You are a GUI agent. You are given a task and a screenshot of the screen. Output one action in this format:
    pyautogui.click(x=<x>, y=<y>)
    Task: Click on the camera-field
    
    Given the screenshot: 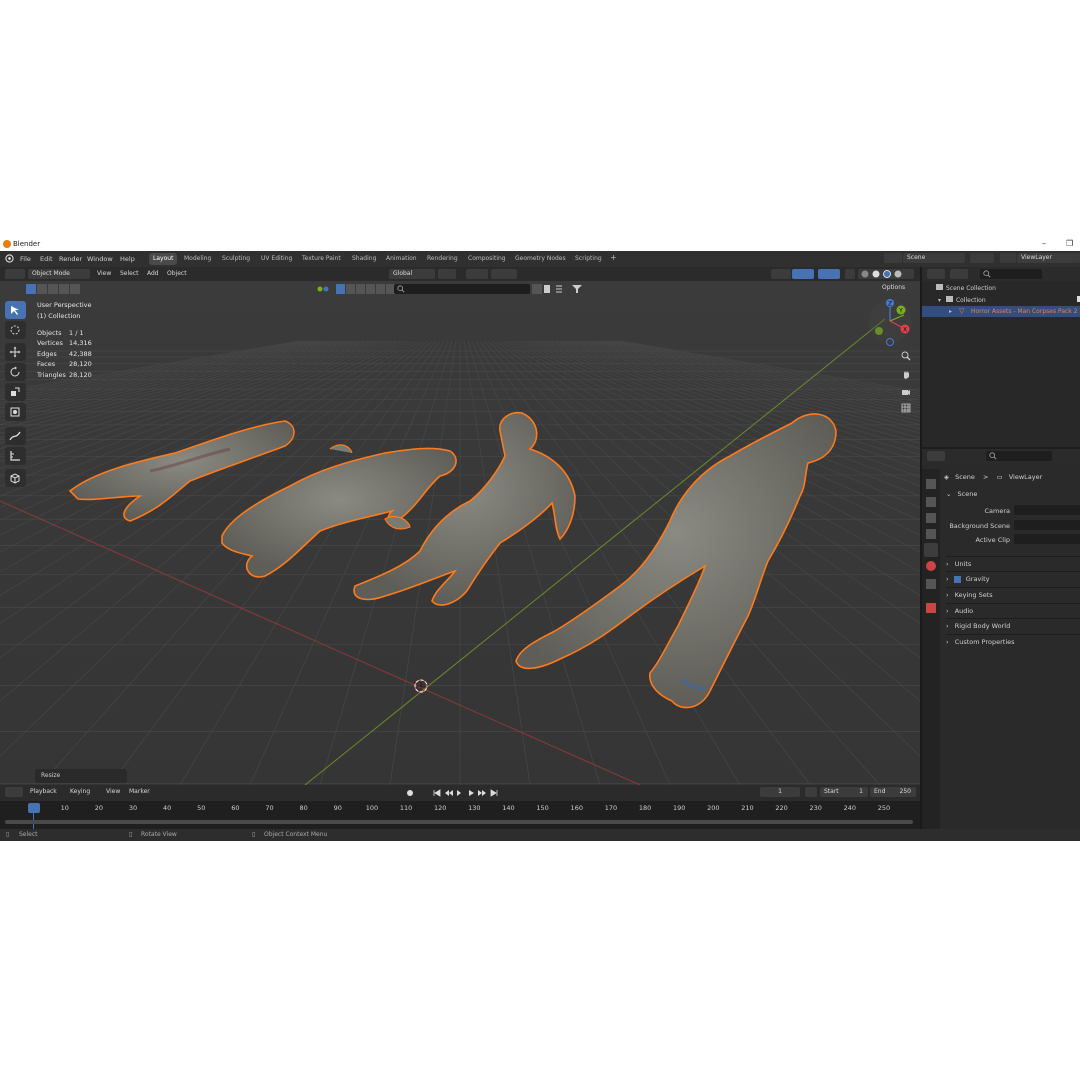 What is the action you would take?
    pyautogui.click(x=1047, y=510)
    